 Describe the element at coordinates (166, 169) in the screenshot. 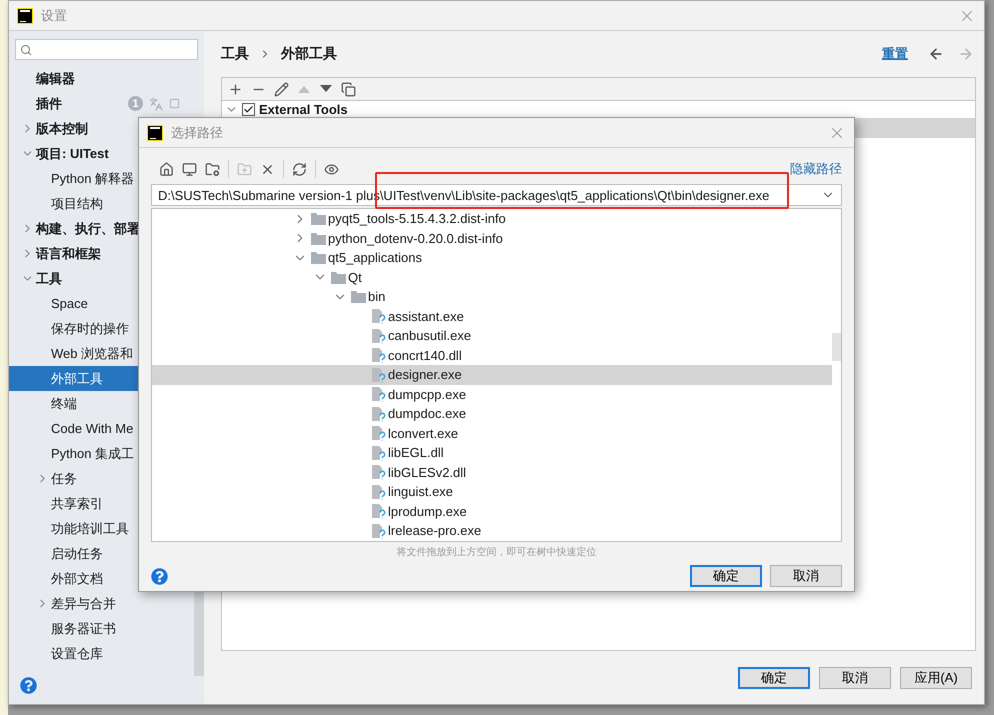

I see `home-icon` at that location.